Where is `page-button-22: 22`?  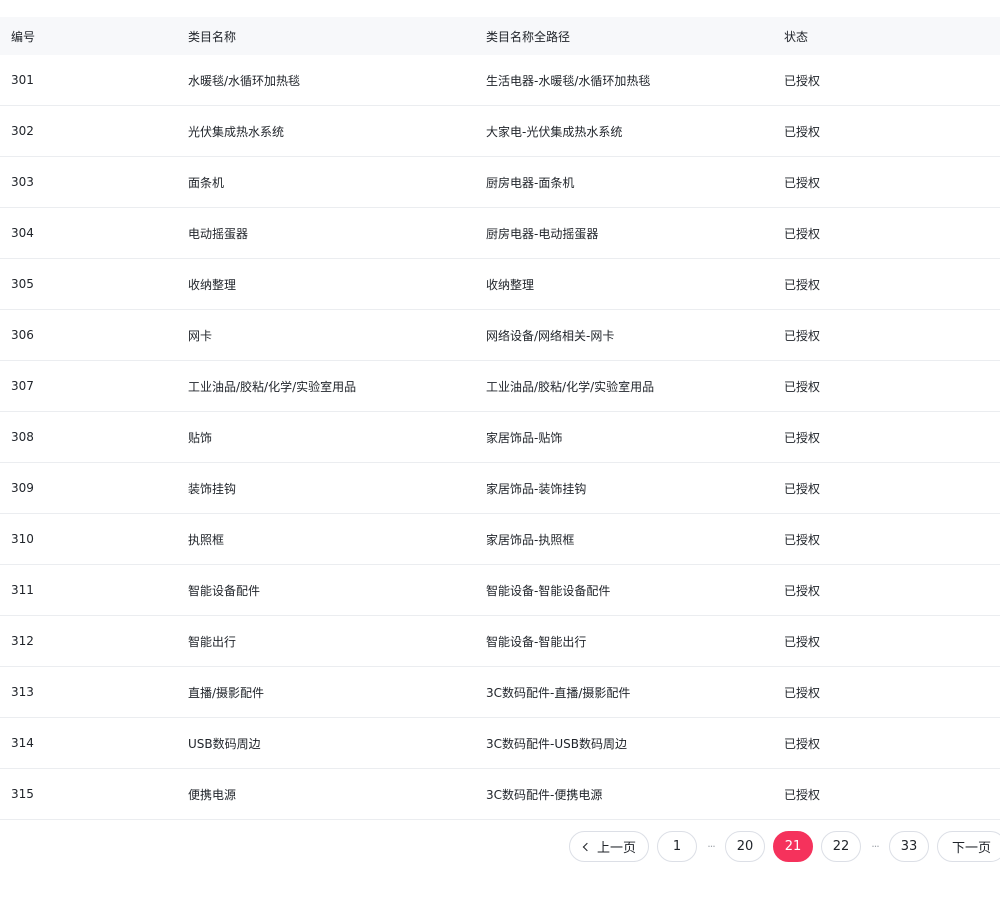 page-button-22: 22 is located at coordinates (840, 846).